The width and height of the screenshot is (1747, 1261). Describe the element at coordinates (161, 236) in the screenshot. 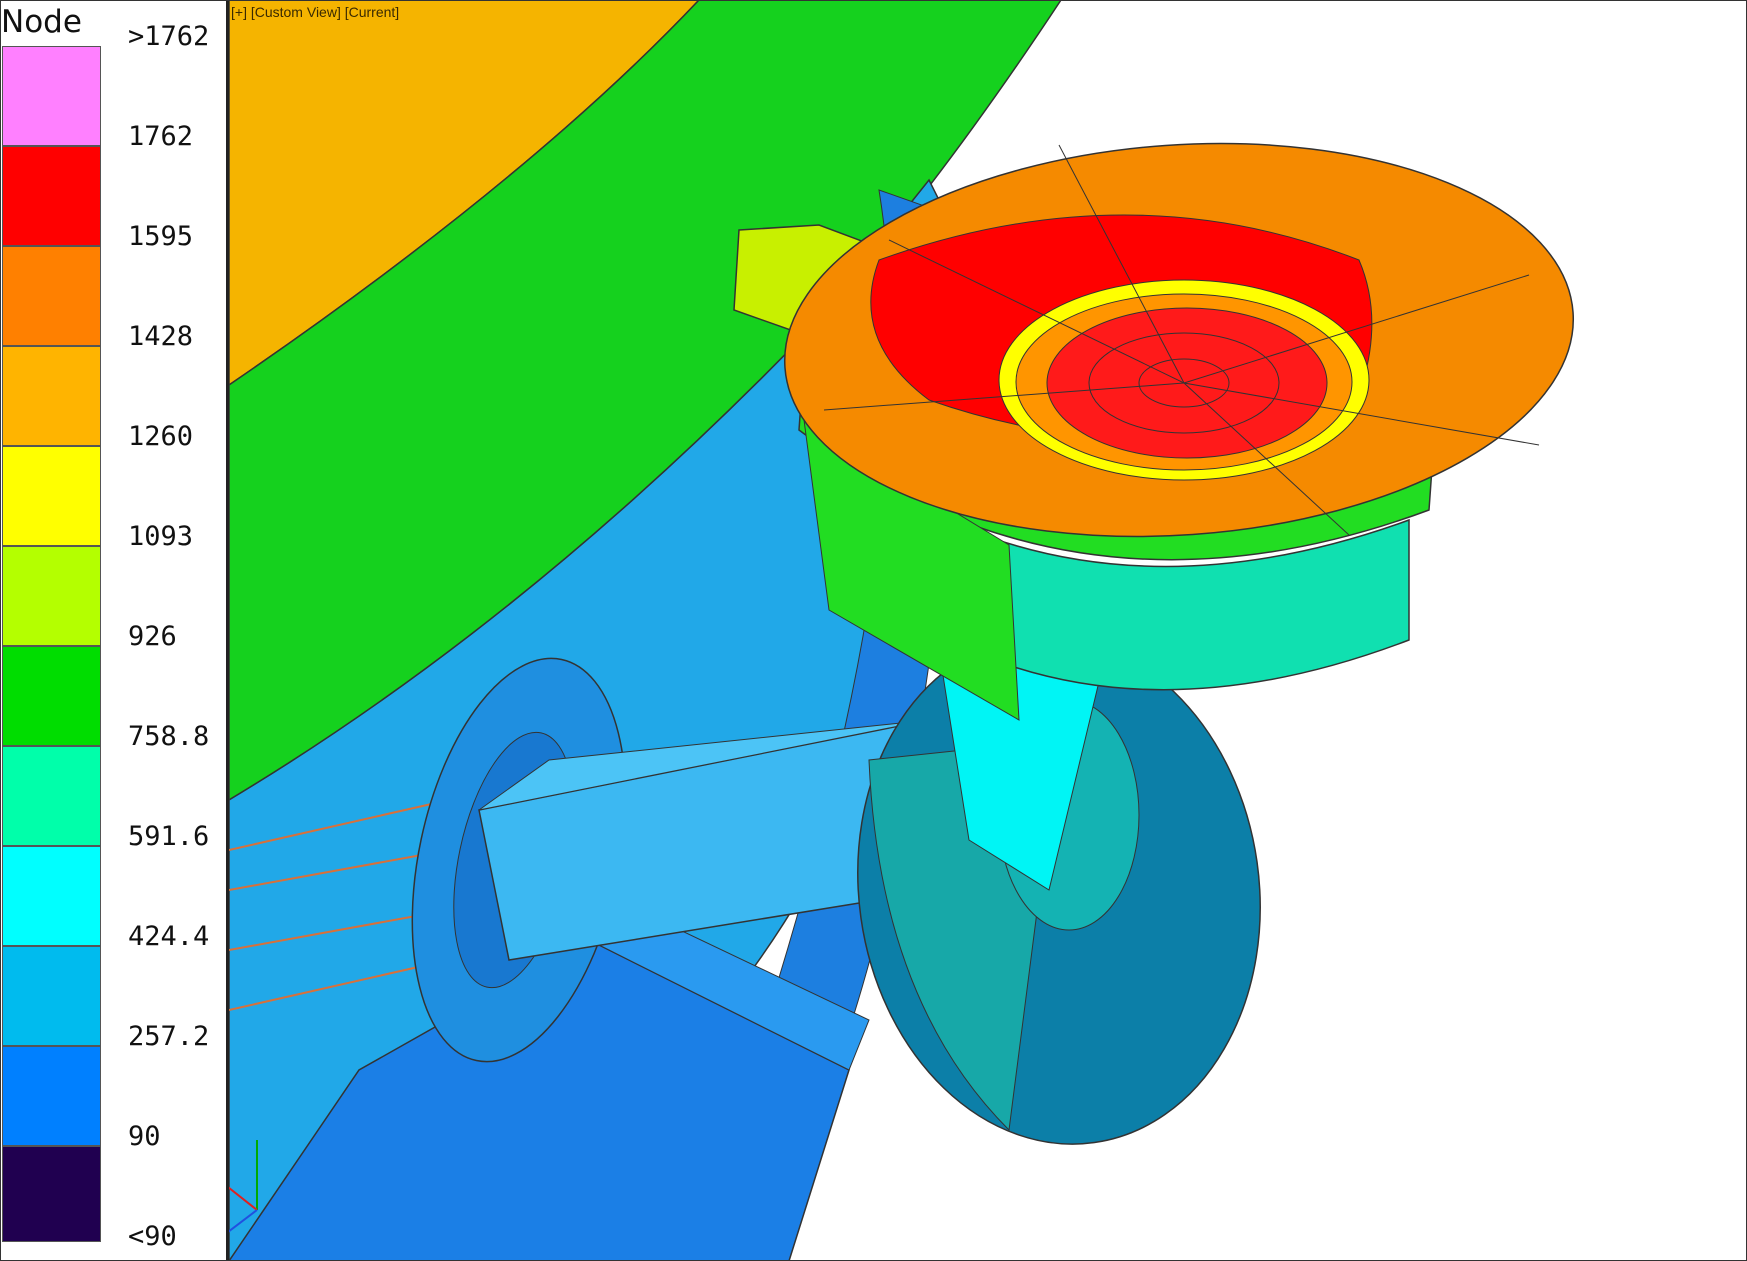

I see `legend-tick-label: 1595` at that location.